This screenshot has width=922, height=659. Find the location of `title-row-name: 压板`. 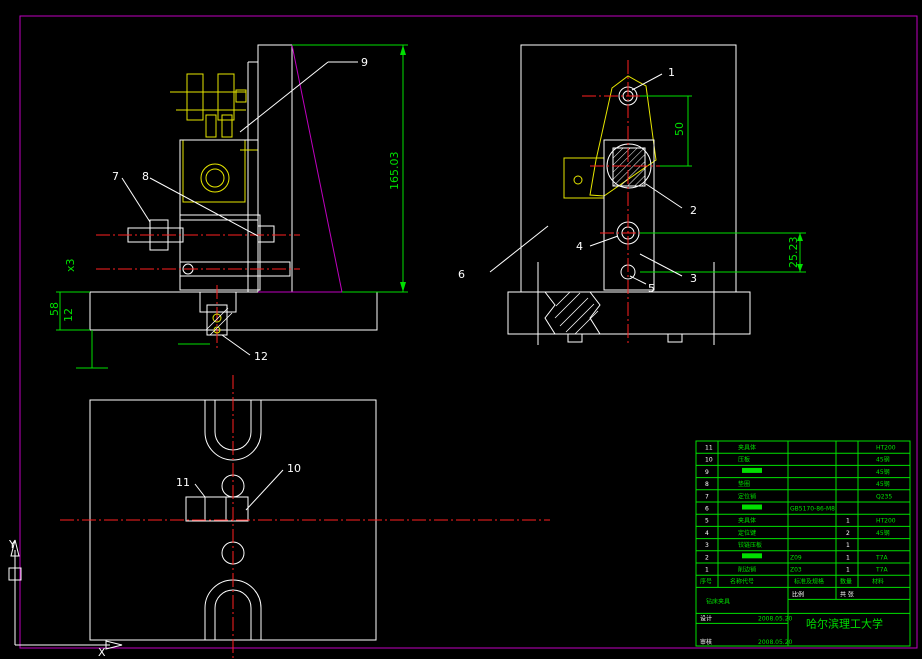

title-row-name: 压板 is located at coordinates (744, 460).